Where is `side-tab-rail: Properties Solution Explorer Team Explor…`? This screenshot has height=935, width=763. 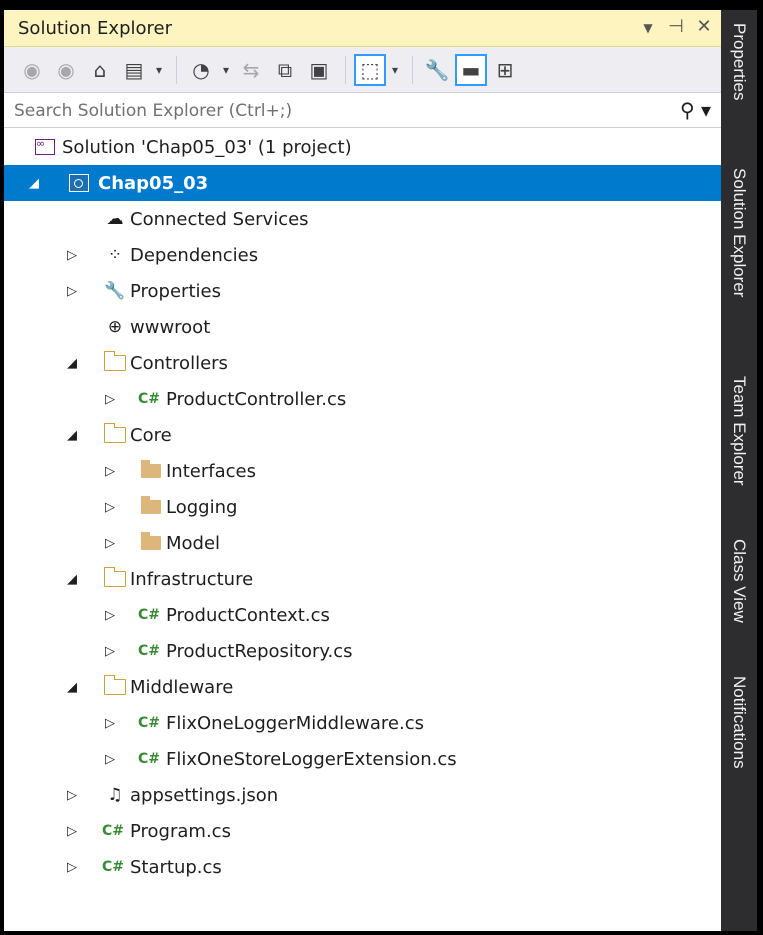 side-tab-rail: Properties Solution Explorer Team Explor… is located at coordinates (739, 470).